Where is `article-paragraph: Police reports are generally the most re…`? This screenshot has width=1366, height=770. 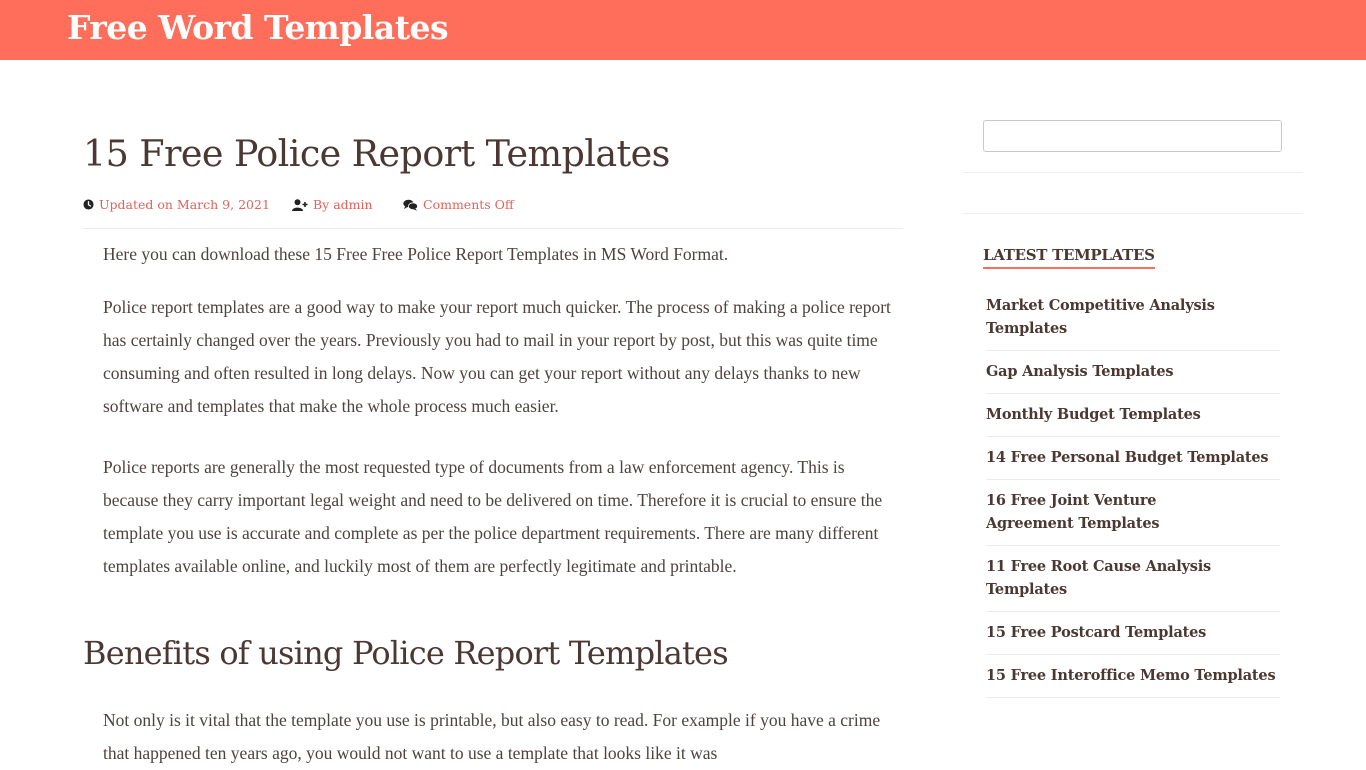 article-paragraph: Police reports are generally the most re… is located at coordinates (493, 516).